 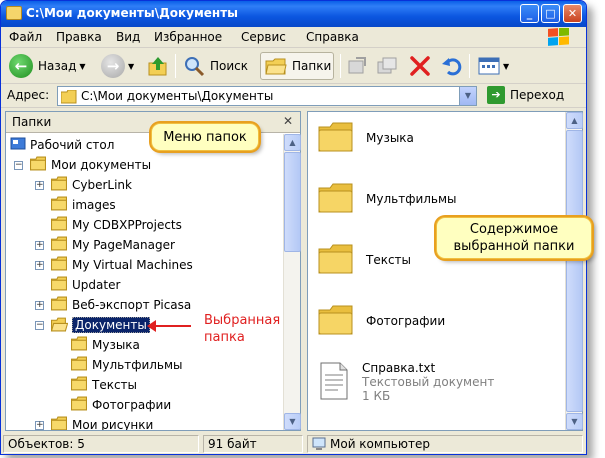 I want to click on tree-item: − Документы, so click(x=92, y=325).